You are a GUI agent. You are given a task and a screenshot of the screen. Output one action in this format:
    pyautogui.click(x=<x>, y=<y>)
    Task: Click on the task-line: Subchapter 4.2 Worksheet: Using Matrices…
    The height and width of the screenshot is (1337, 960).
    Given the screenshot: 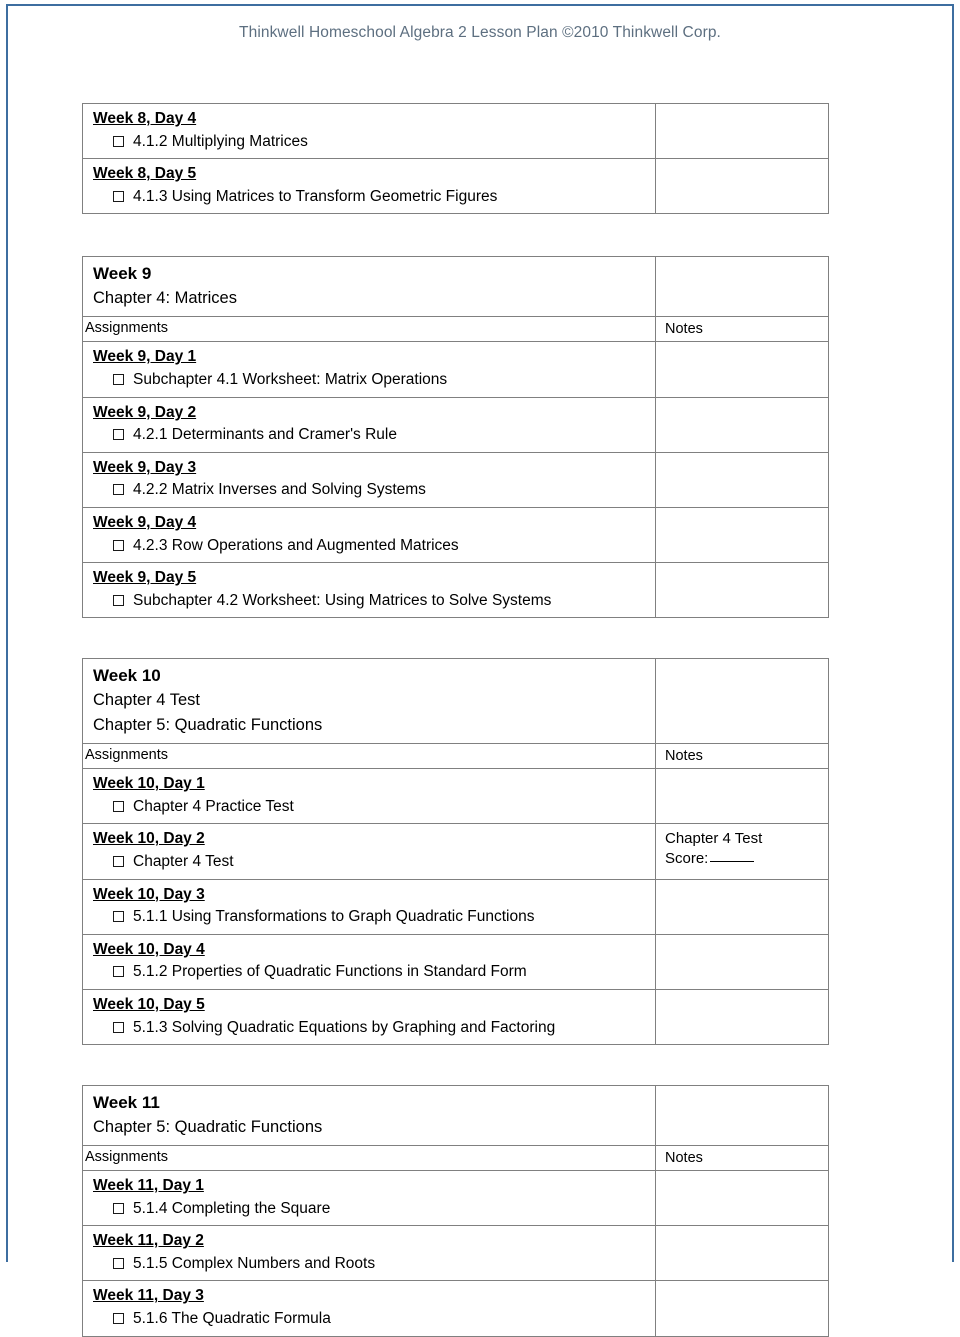 What is the action you would take?
    pyautogui.click(x=373, y=601)
    